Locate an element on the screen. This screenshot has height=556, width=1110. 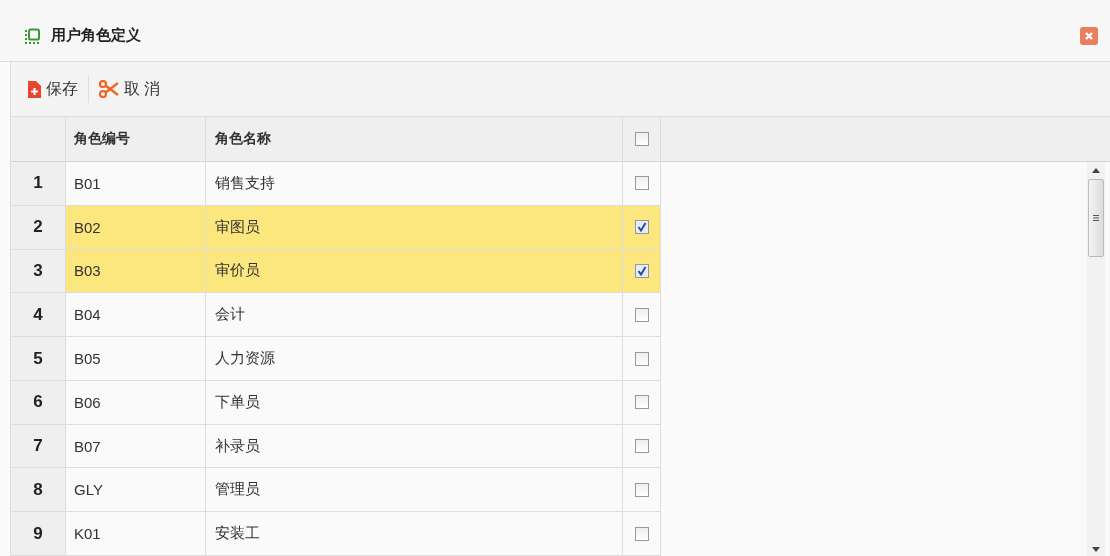
table-row: 3 B03 审价员 is located at coordinates (336, 271).